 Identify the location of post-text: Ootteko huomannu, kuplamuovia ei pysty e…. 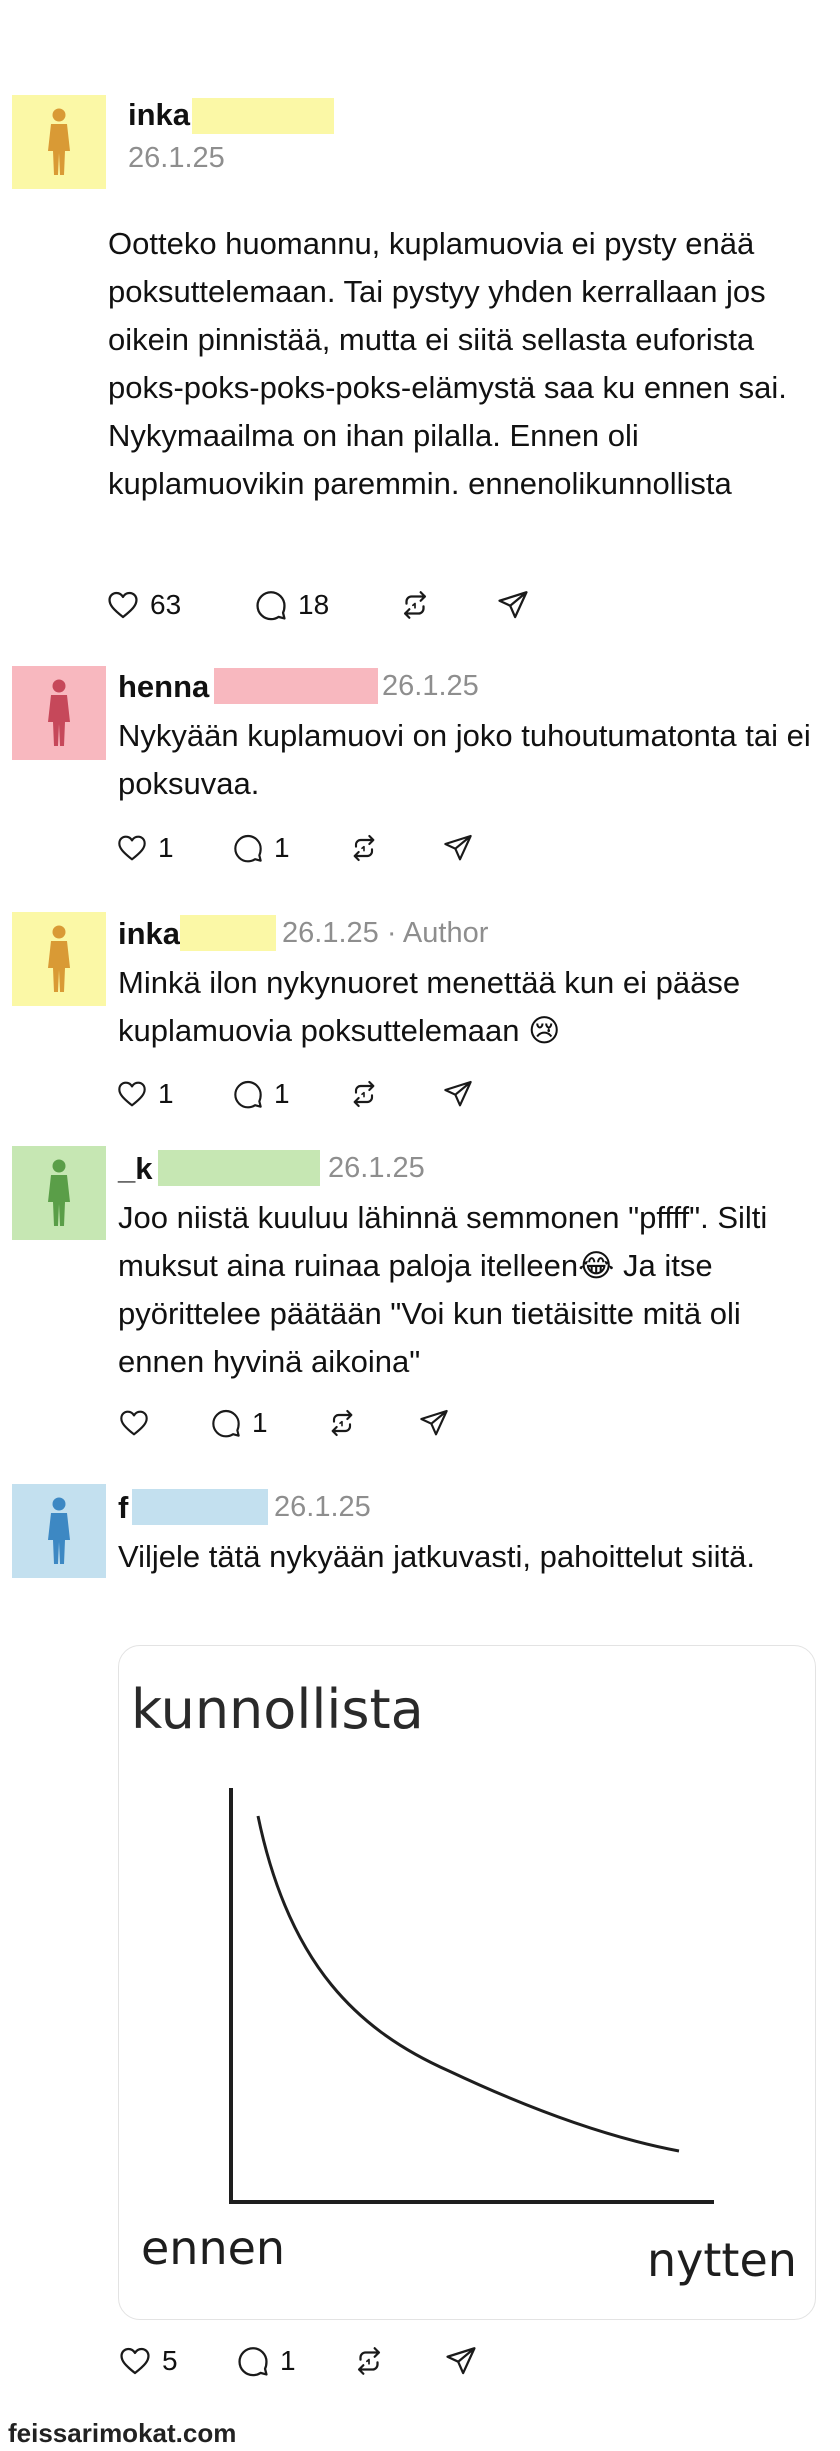
(447, 363).